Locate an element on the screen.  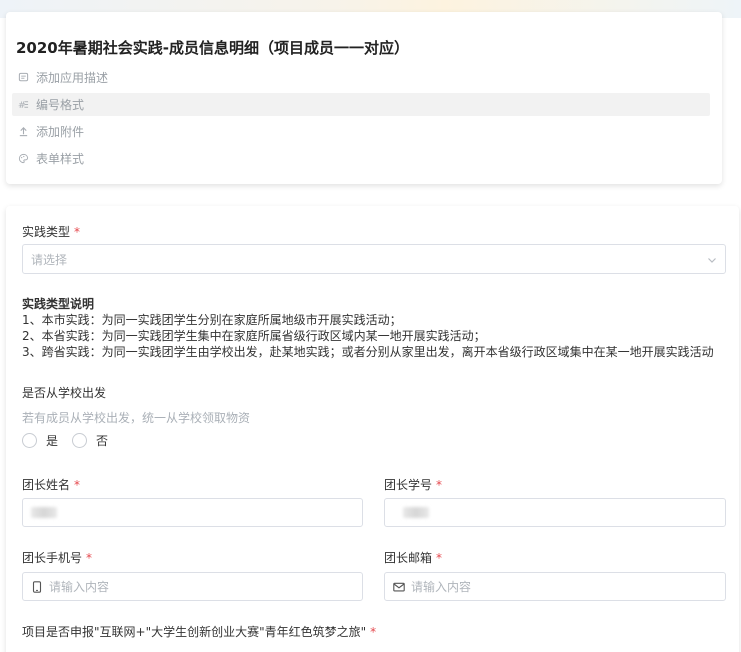
leader-id-value-redacted is located at coordinates (416, 512).